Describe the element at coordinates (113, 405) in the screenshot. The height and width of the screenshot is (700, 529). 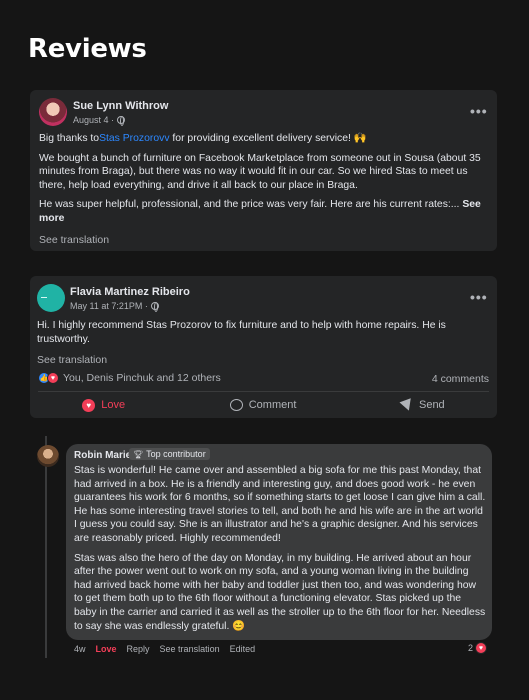
I see `love-label: Love` at that location.